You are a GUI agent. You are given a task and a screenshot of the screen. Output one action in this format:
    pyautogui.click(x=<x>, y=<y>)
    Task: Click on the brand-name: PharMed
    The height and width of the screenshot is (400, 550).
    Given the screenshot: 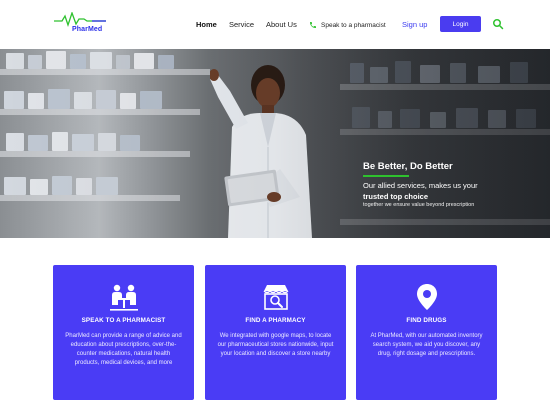 What is the action you would take?
    pyautogui.click(x=87, y=29)
    